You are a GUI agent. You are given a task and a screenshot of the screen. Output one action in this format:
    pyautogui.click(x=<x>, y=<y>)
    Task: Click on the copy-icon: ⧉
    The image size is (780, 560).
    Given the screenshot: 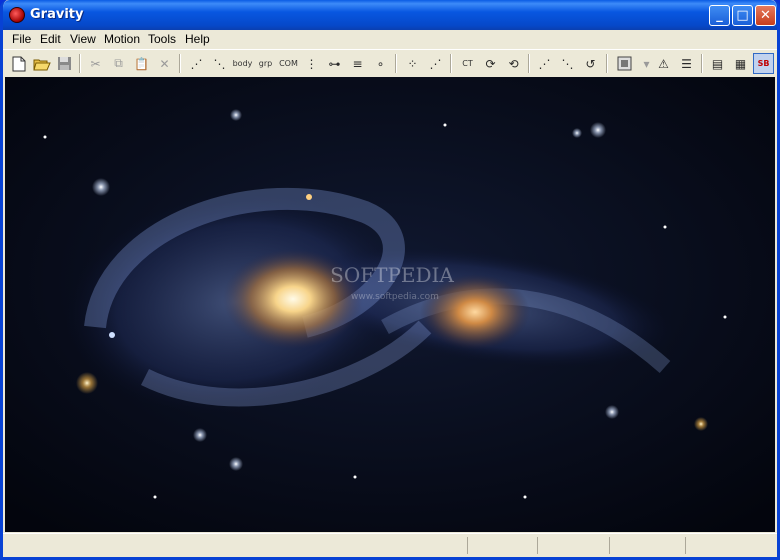 What is the action you would take?
    pyautogui.click(x=118, y=63)
    